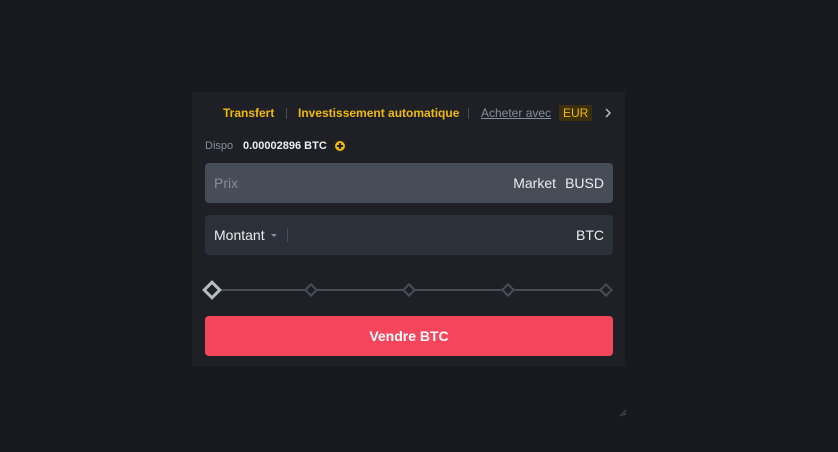 The width and height of the screenshot is (838, 452). Describe the element at coordinates (274, 235) in the screenshot. I see `caret-down-icon` at that location.